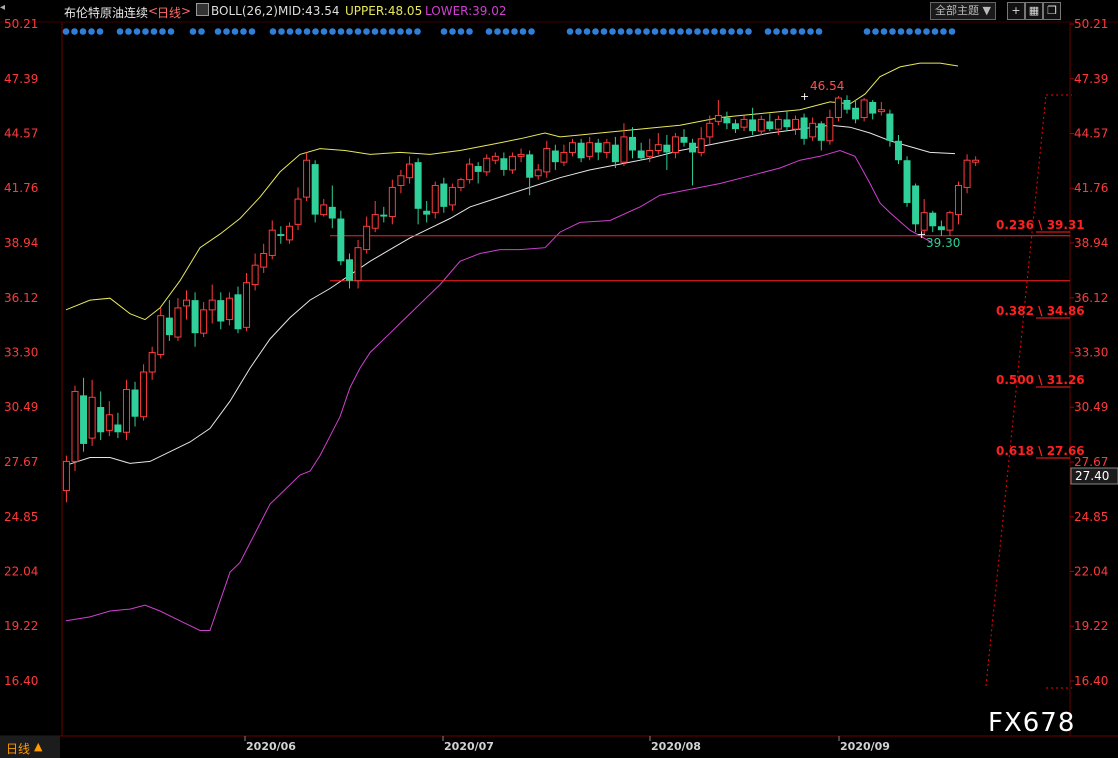  Describe the element at coordinates (30, 747) in the screenshot. I see `period-switcher: 日线 ▲` at that location.